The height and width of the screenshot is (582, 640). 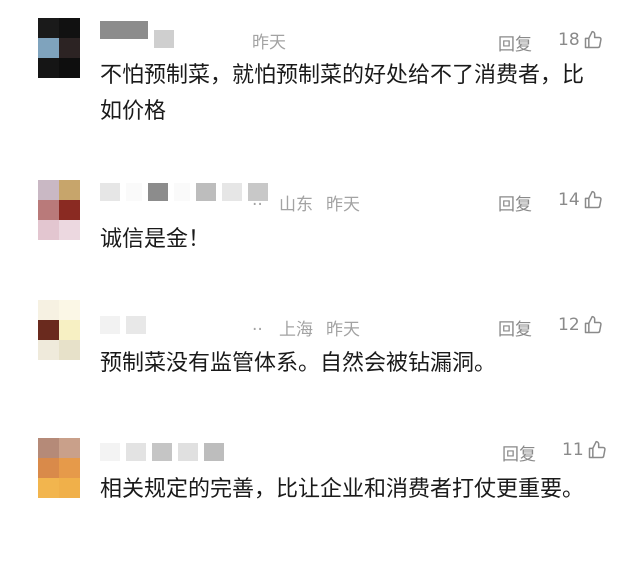 What do you see at coordinates (296, 330) in the screenshot?
I see `location-label: 上海` at bounding box center [296, 330].